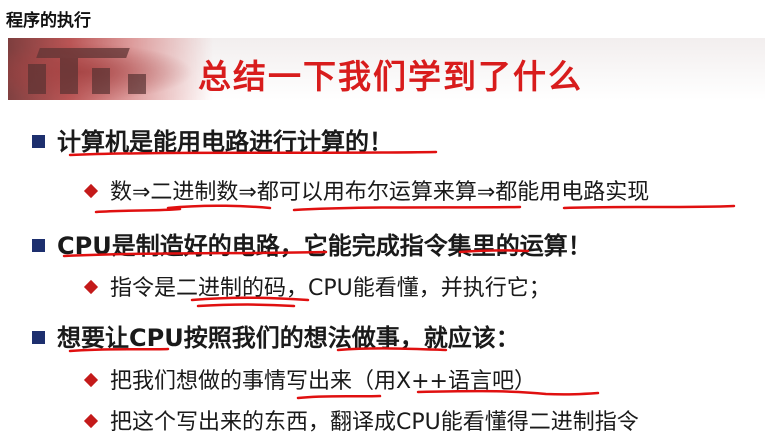  I want to click on window-titlebar: 程序的执行, so click(382, 17).